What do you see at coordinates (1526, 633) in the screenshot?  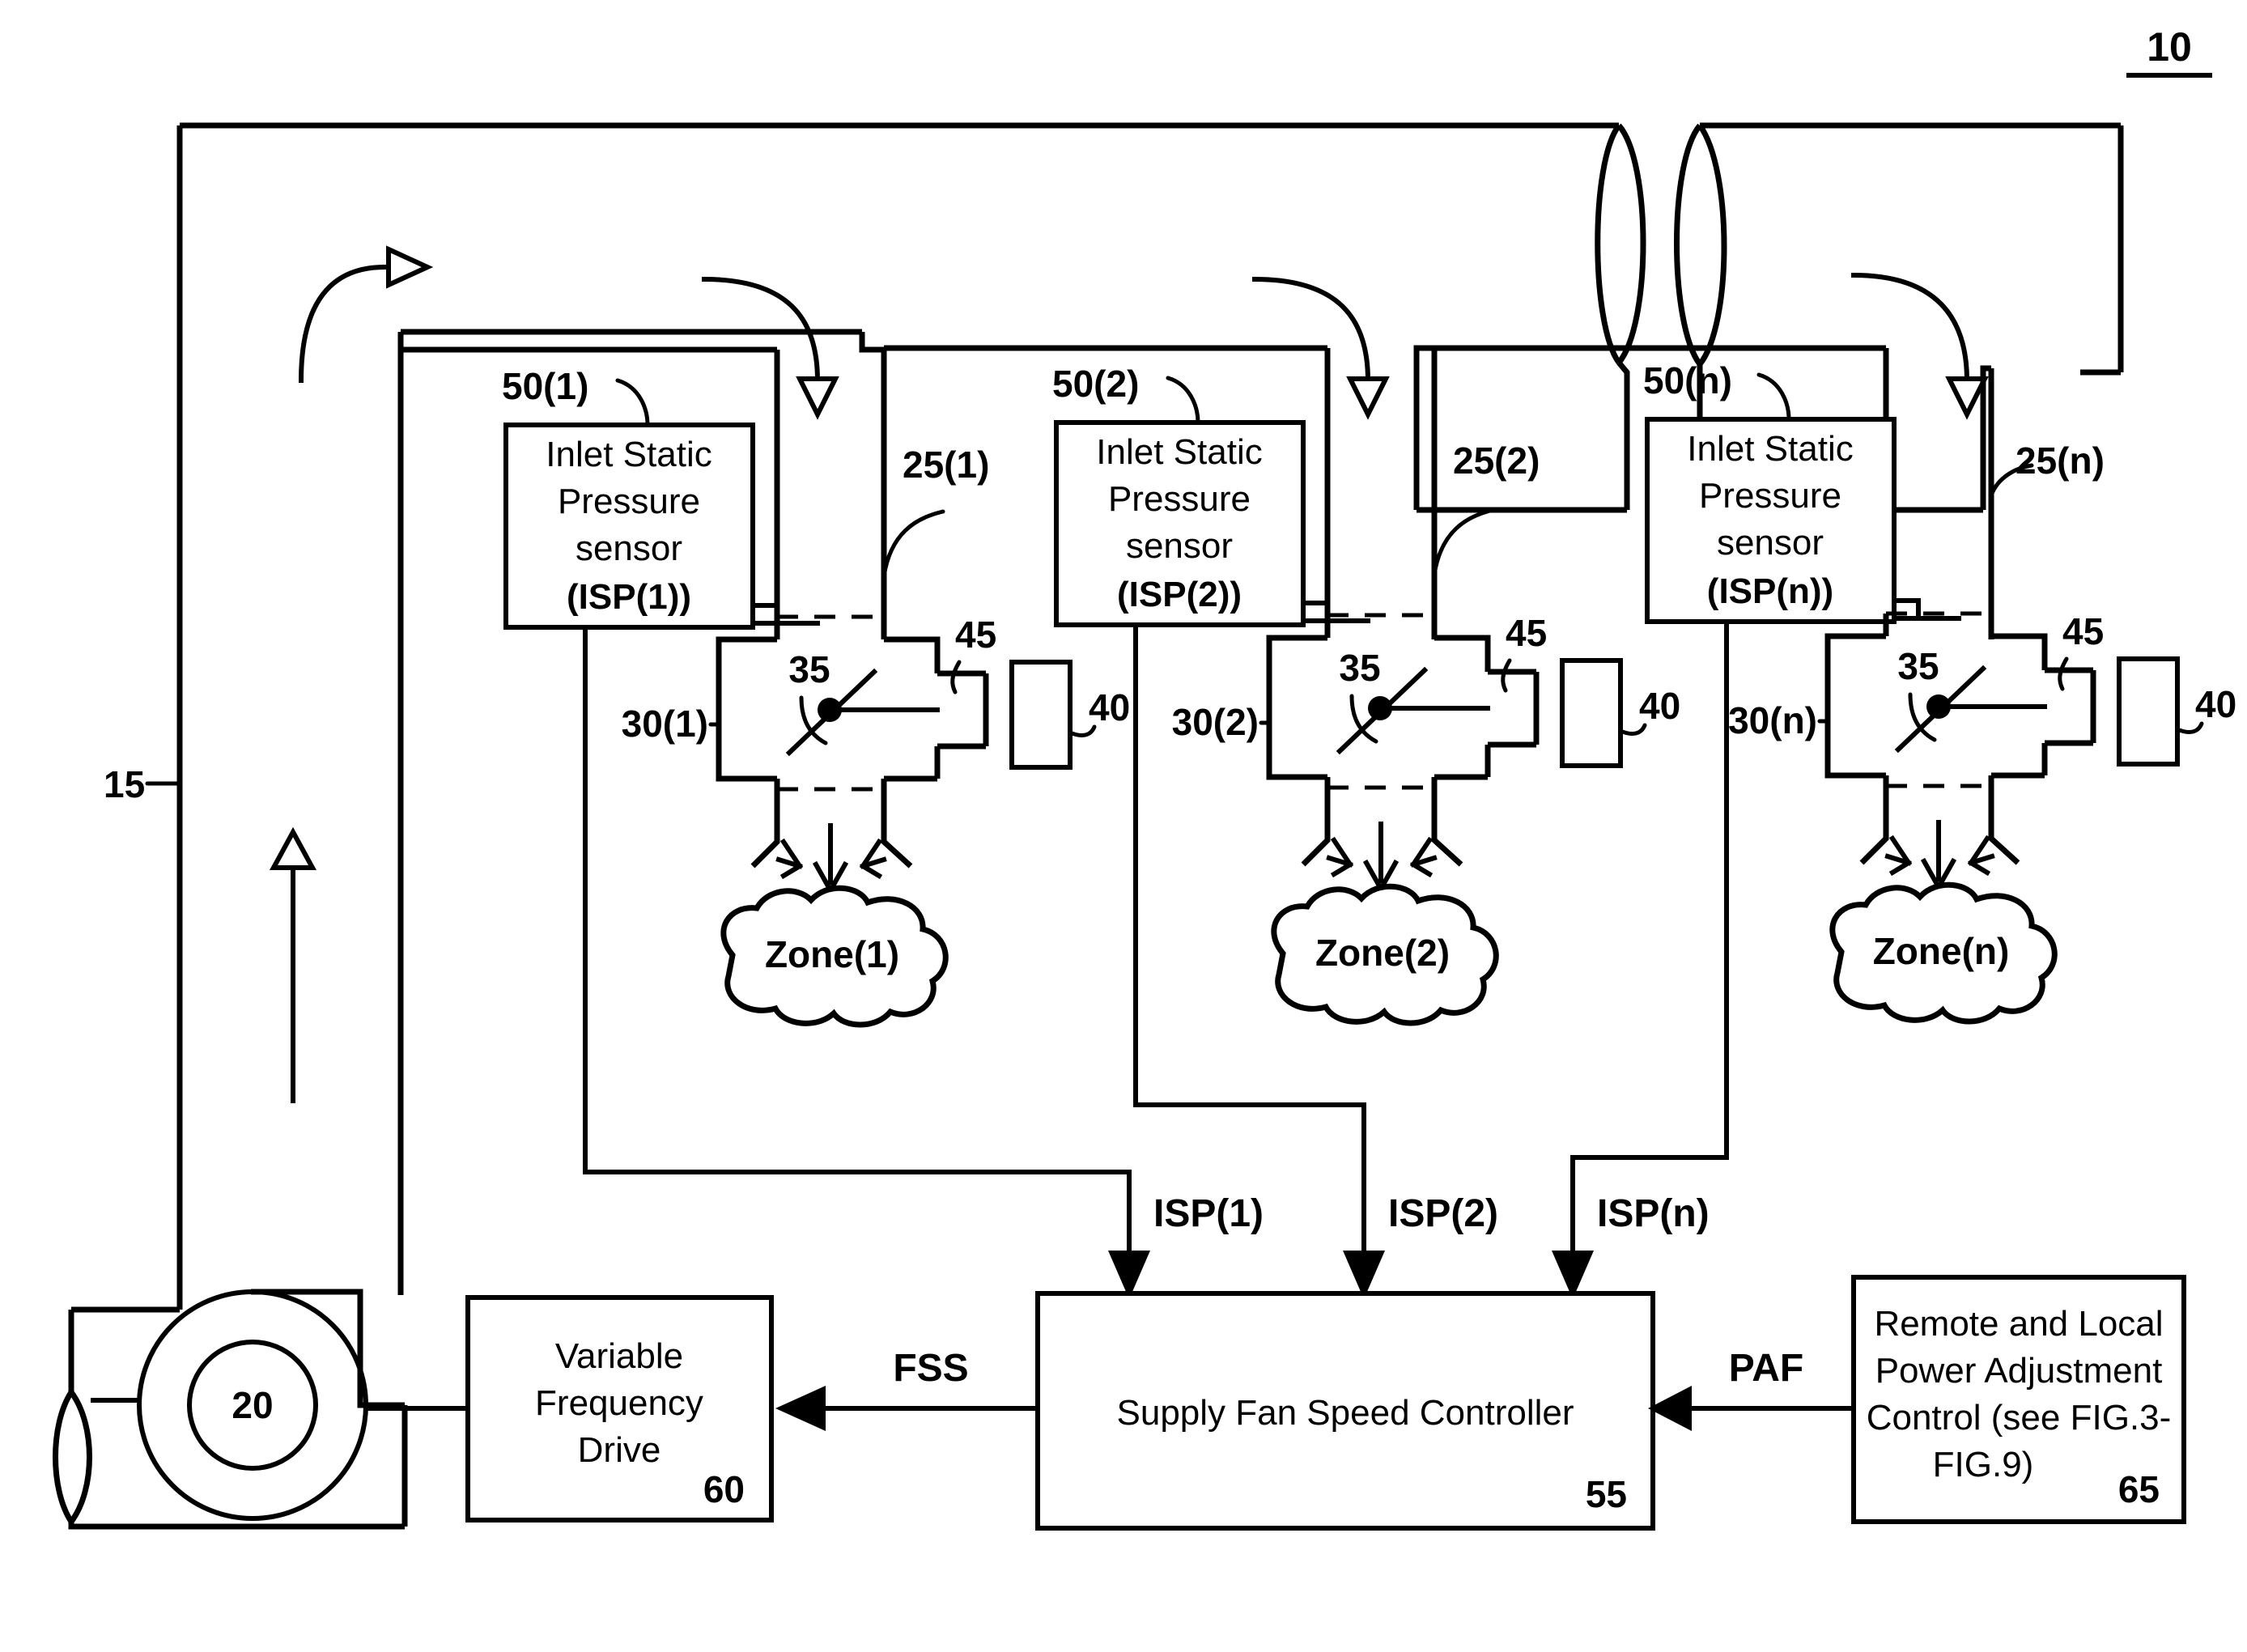 I see `ref-label-45-2: 45` at bounding box center [1526, 633].